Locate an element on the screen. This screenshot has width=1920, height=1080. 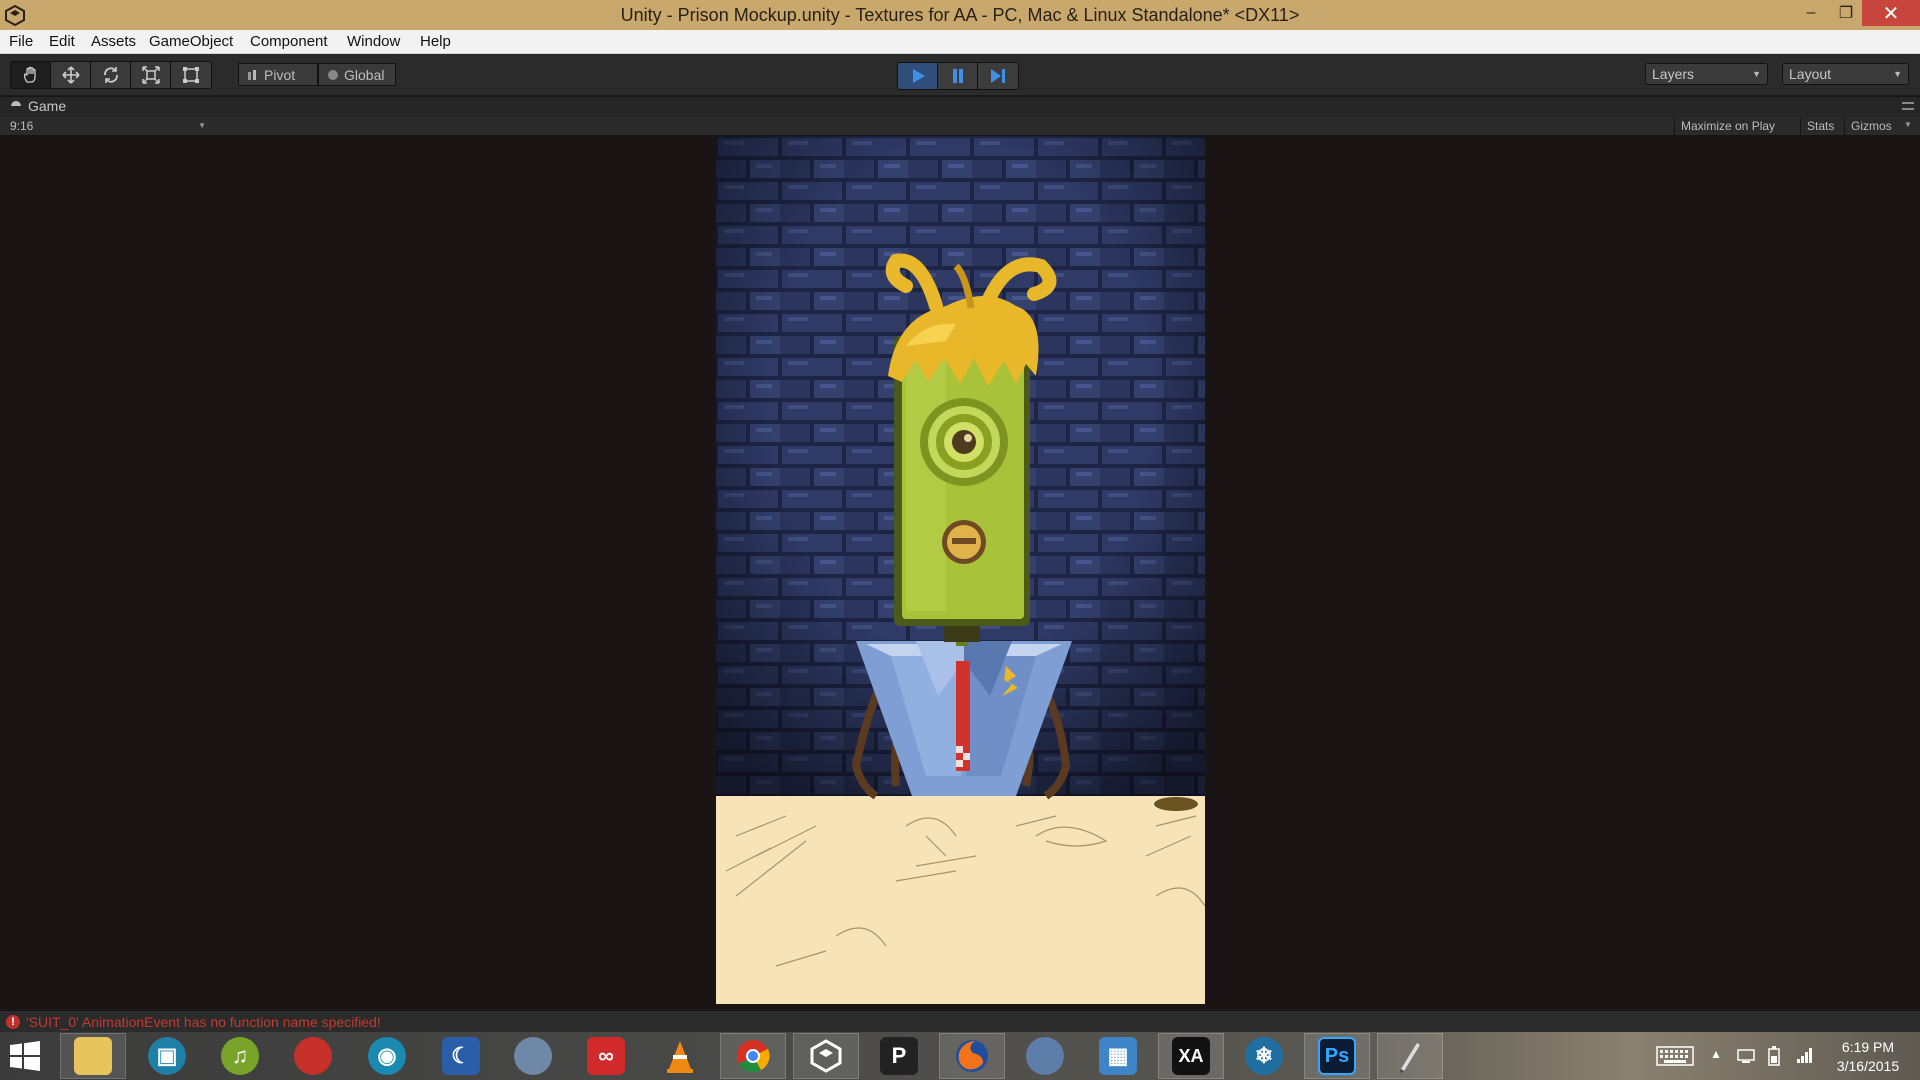
global-label: Global is located at coordinates (364, 74).